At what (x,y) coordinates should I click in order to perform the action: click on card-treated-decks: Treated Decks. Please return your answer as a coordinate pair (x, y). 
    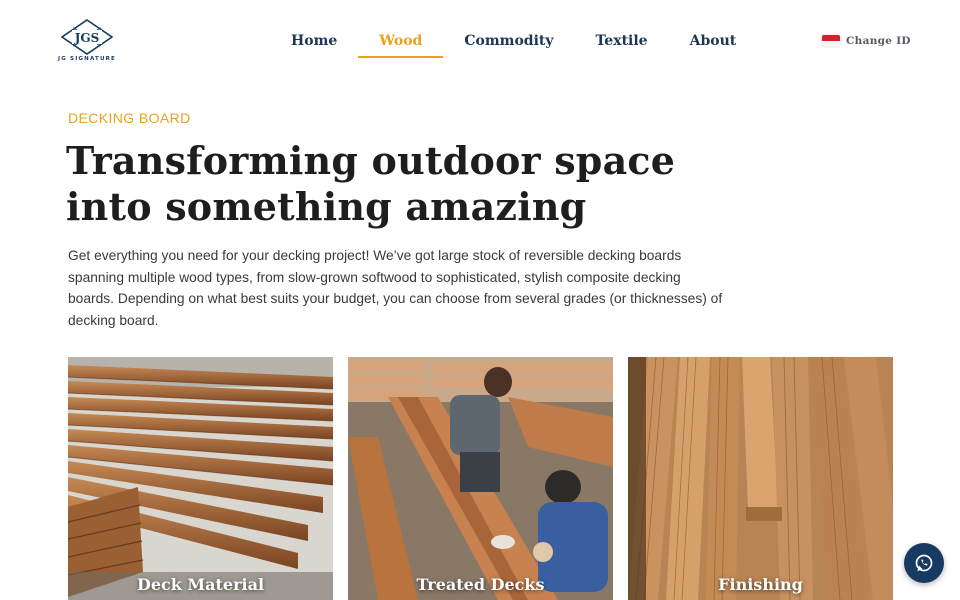
    Looking at the image, I should click on (480, 478).